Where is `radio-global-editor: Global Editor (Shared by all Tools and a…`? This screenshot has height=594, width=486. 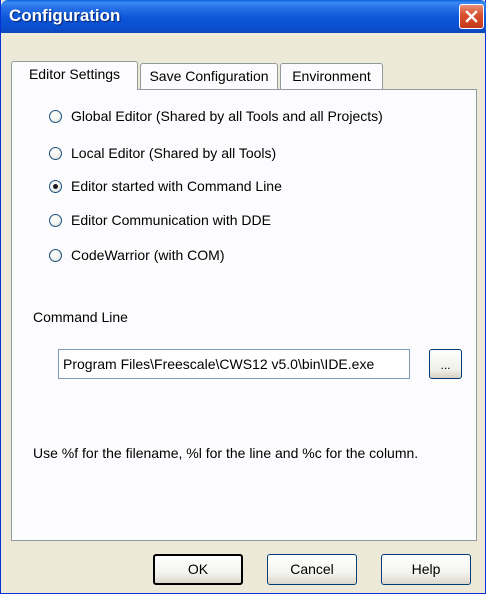 radio-global-editor: Global Editor (Shared by all Tools and a… is located at coordinates (216, 116).